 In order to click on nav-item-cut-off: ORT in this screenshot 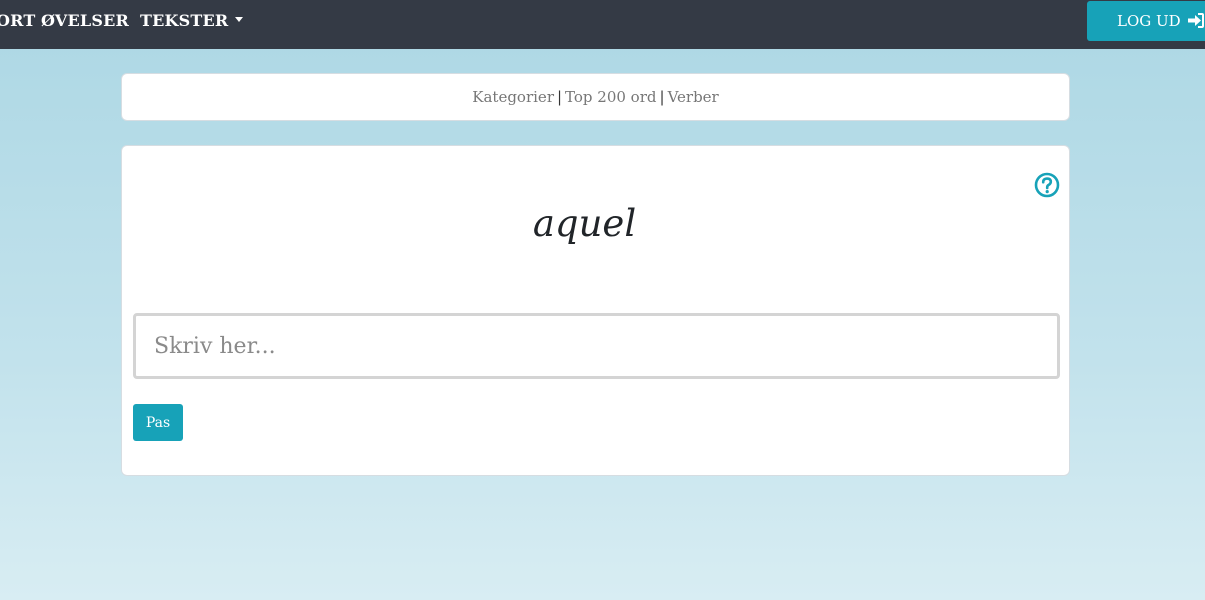, I will do `click(17, 21)`.